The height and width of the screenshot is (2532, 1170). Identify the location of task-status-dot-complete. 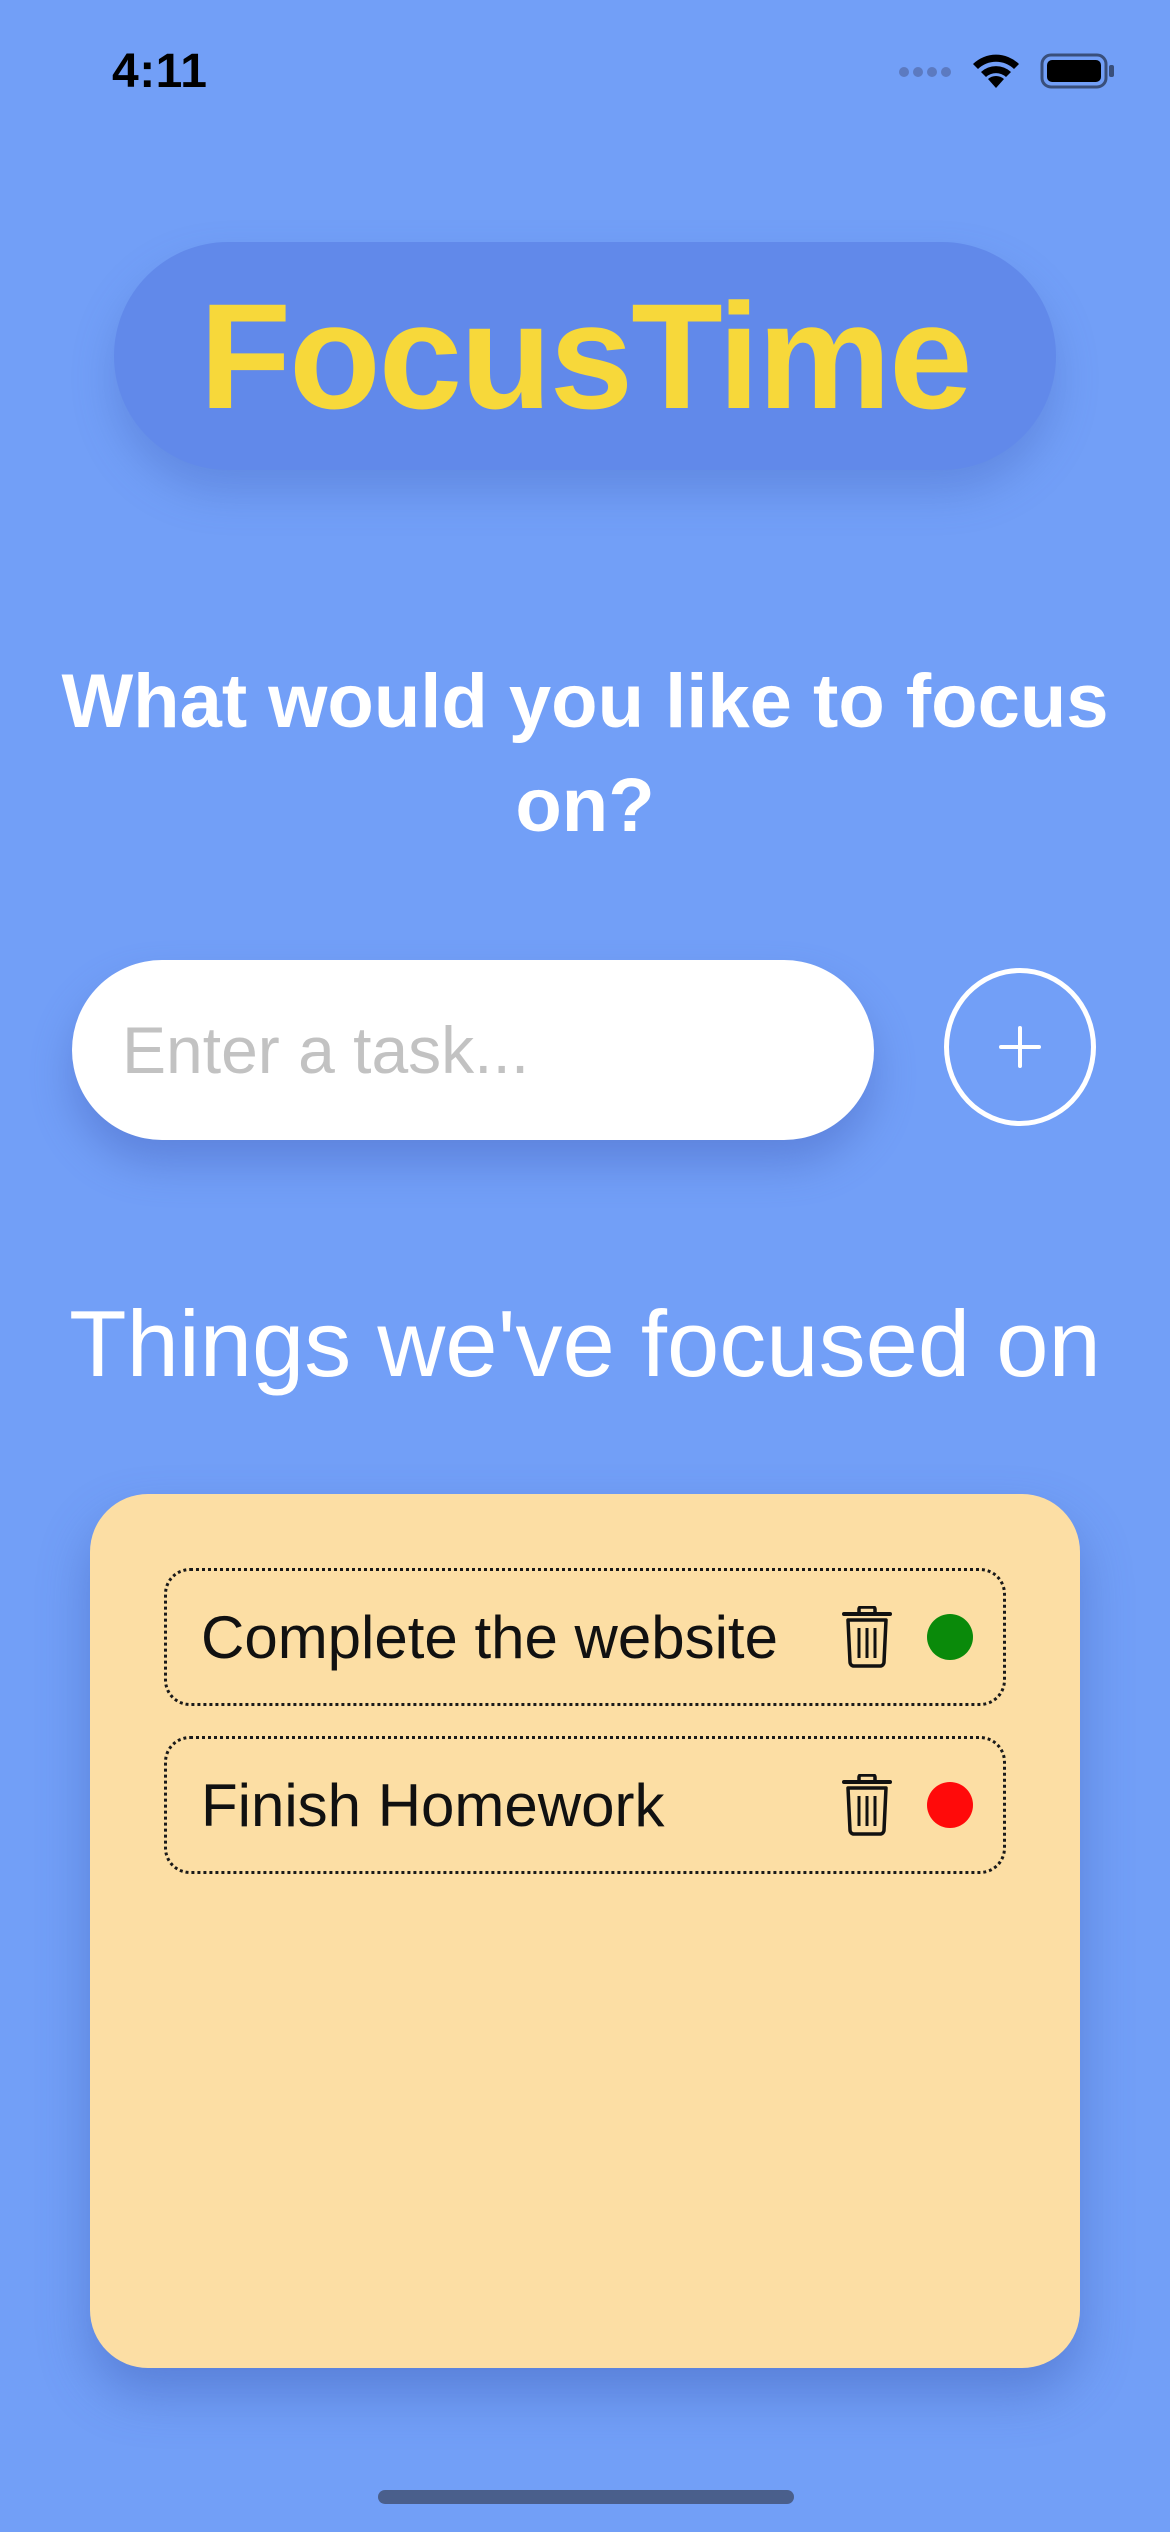
(950, 1637).